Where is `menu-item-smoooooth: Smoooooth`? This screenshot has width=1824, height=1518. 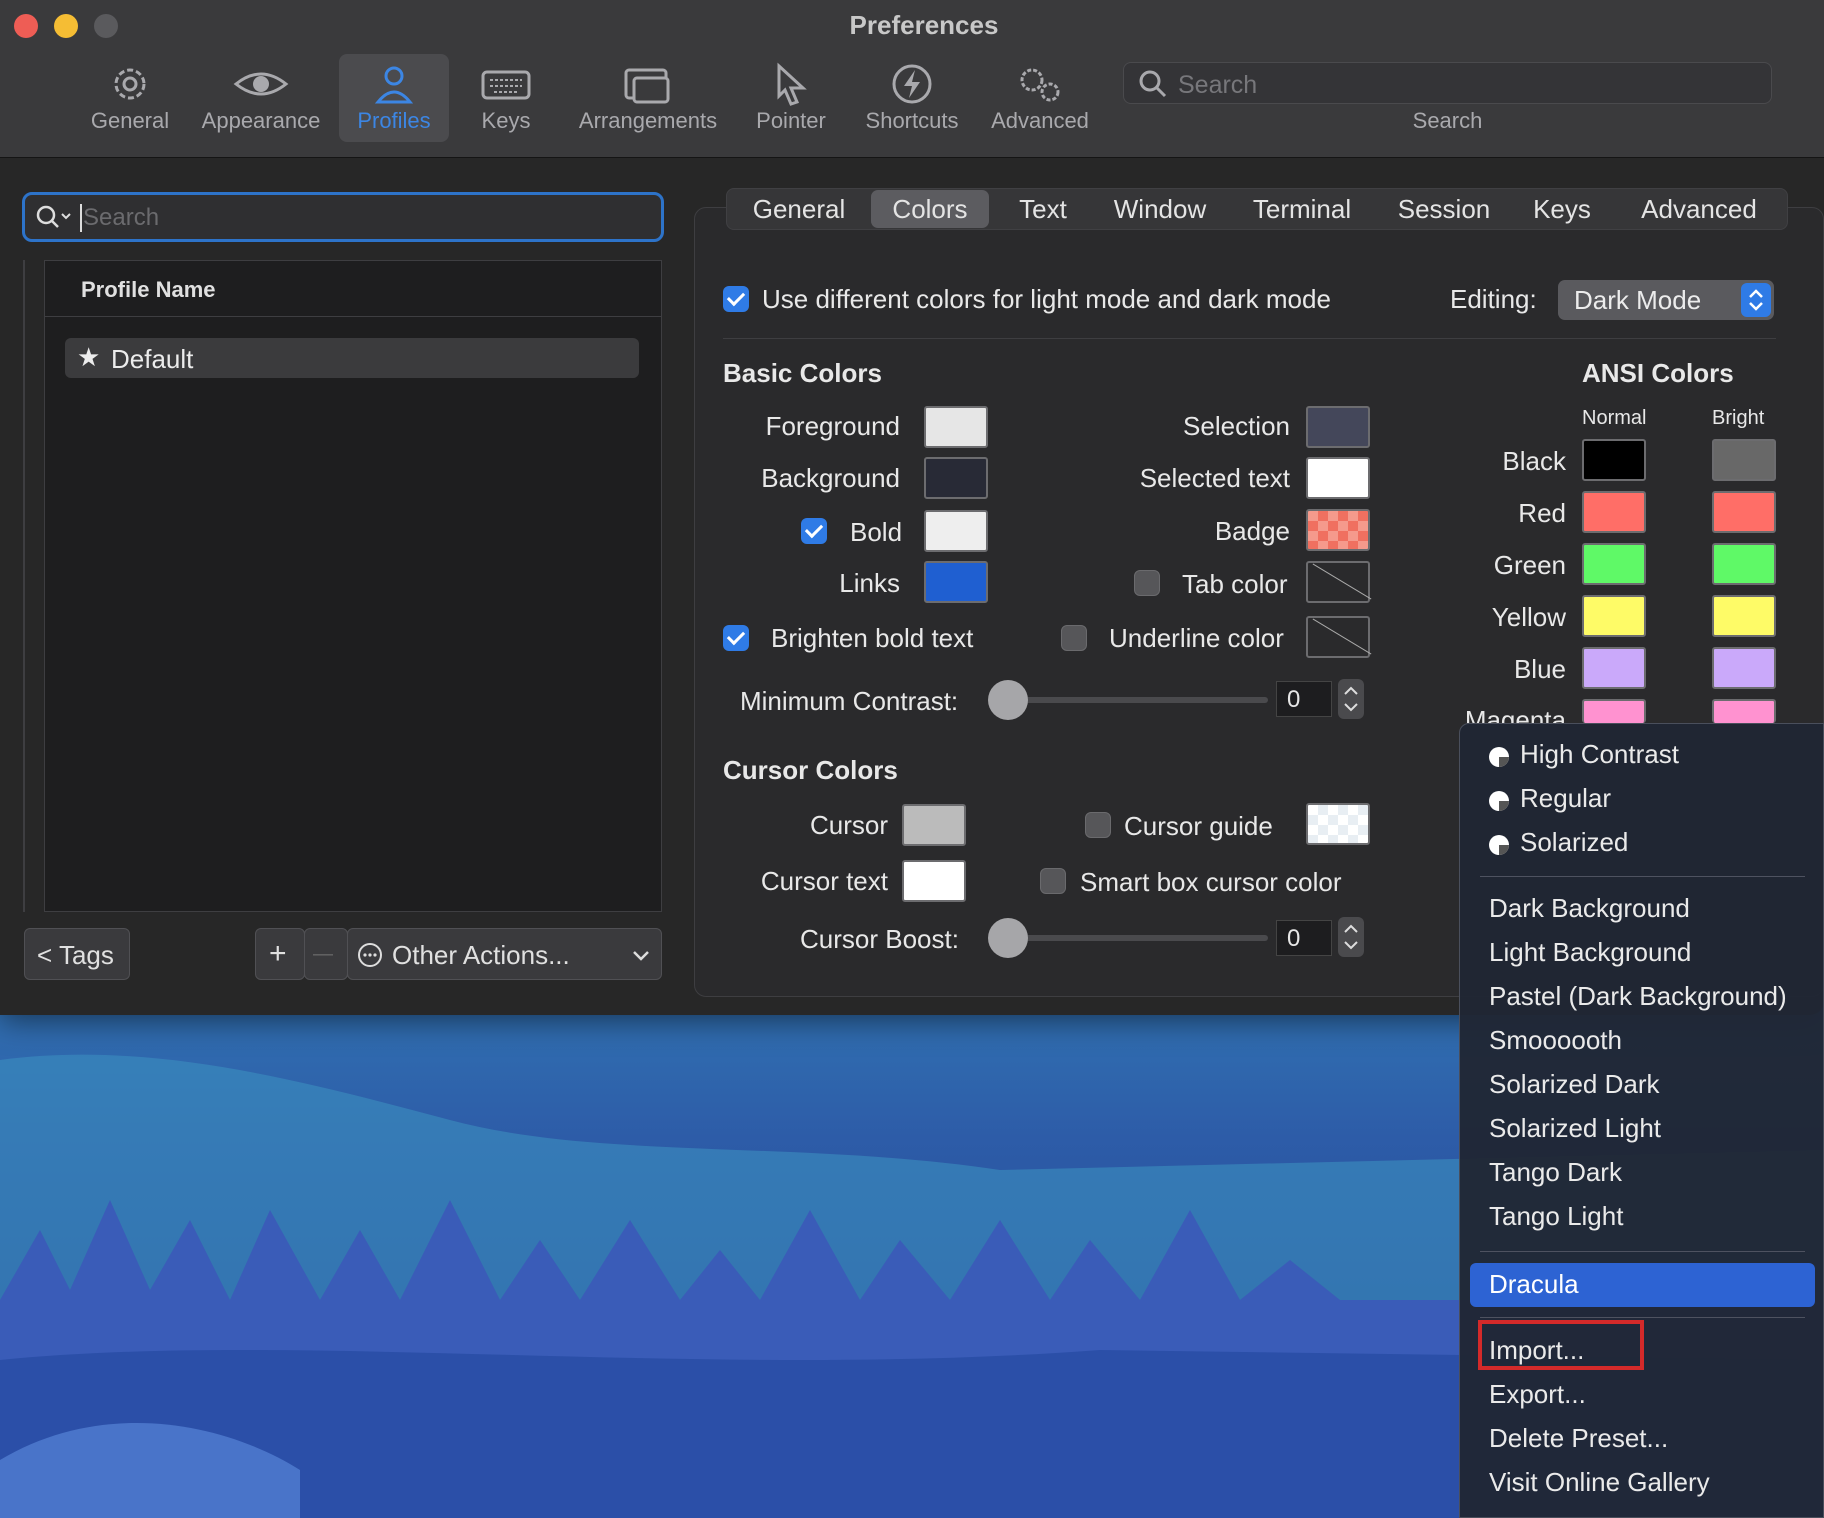
menu-item-smoooooth: Smoooooth is located at coordinates (1555, 1040).